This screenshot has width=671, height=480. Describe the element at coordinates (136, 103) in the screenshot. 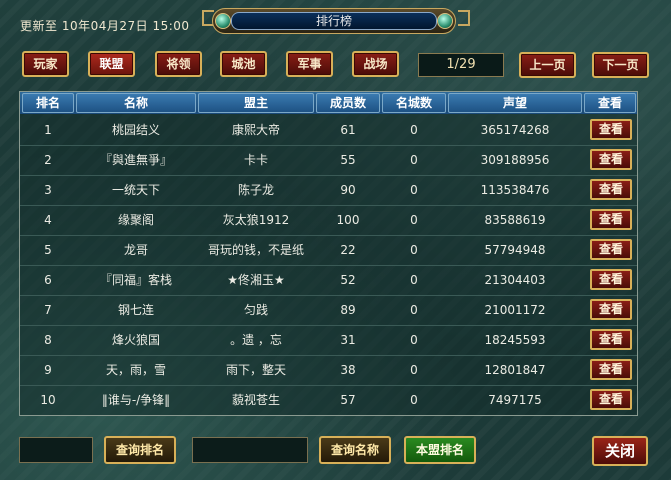

I see `column-header-name: 名称` at that location.